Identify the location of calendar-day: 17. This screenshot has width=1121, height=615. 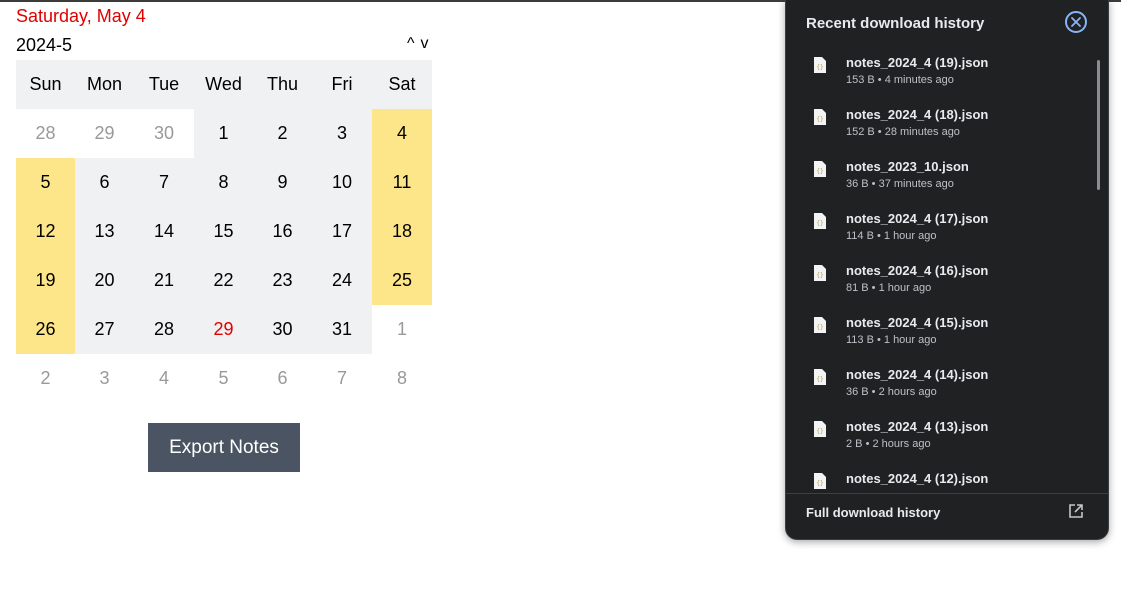
(342, 231).